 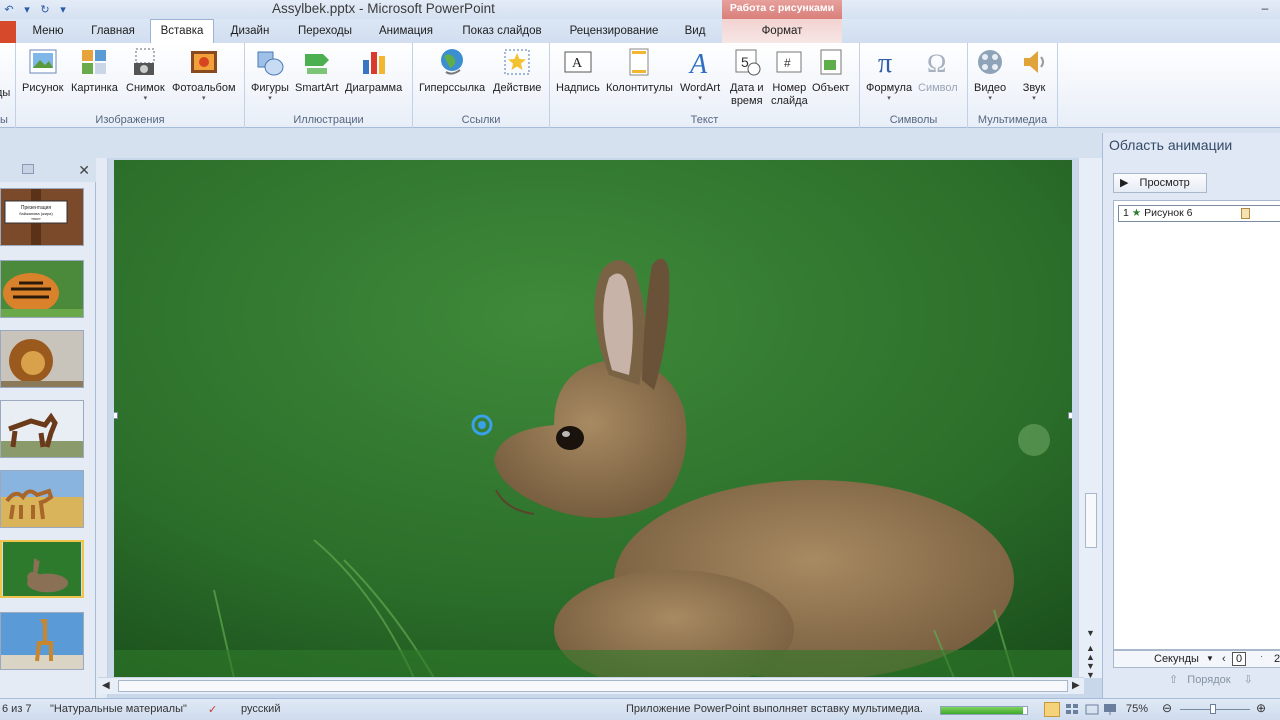 I want to click on action-button: Действие, so click(x=517, y=70).